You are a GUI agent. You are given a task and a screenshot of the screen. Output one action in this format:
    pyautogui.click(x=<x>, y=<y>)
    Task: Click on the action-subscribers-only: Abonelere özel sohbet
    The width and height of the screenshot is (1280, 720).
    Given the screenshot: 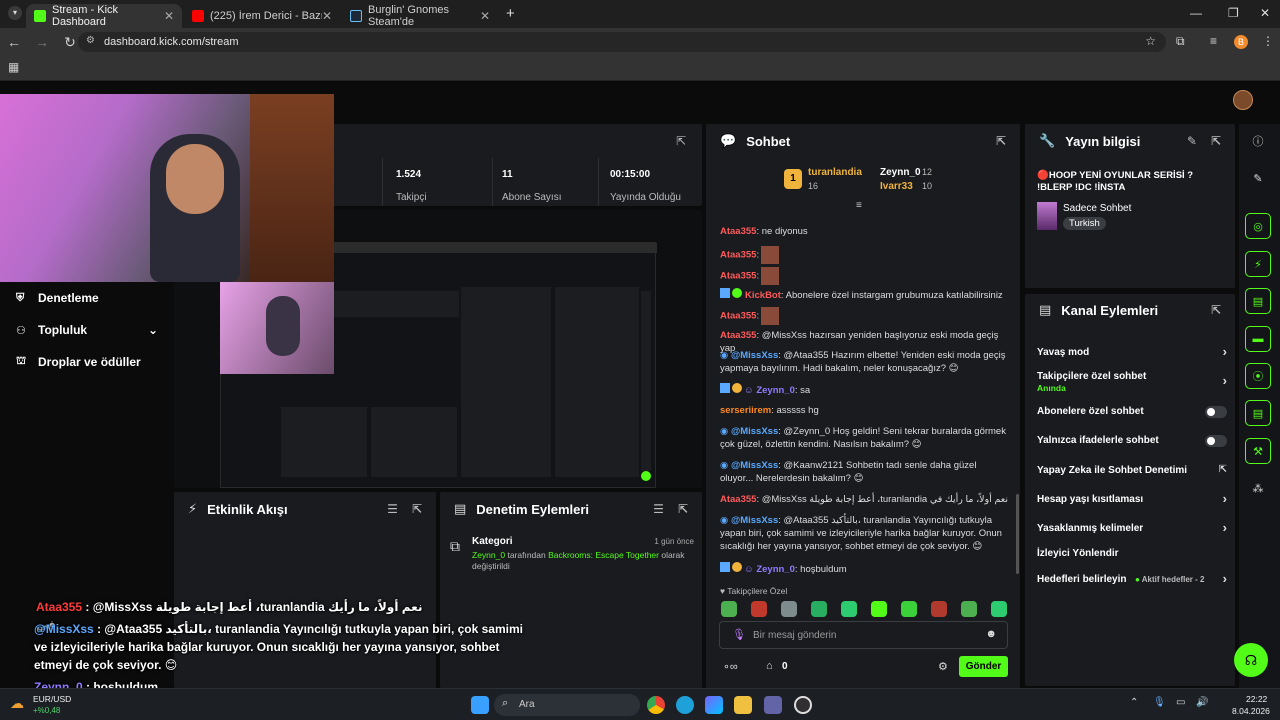 What is the action you would take?
    pyautogui.click(x=1132, y=412)
    